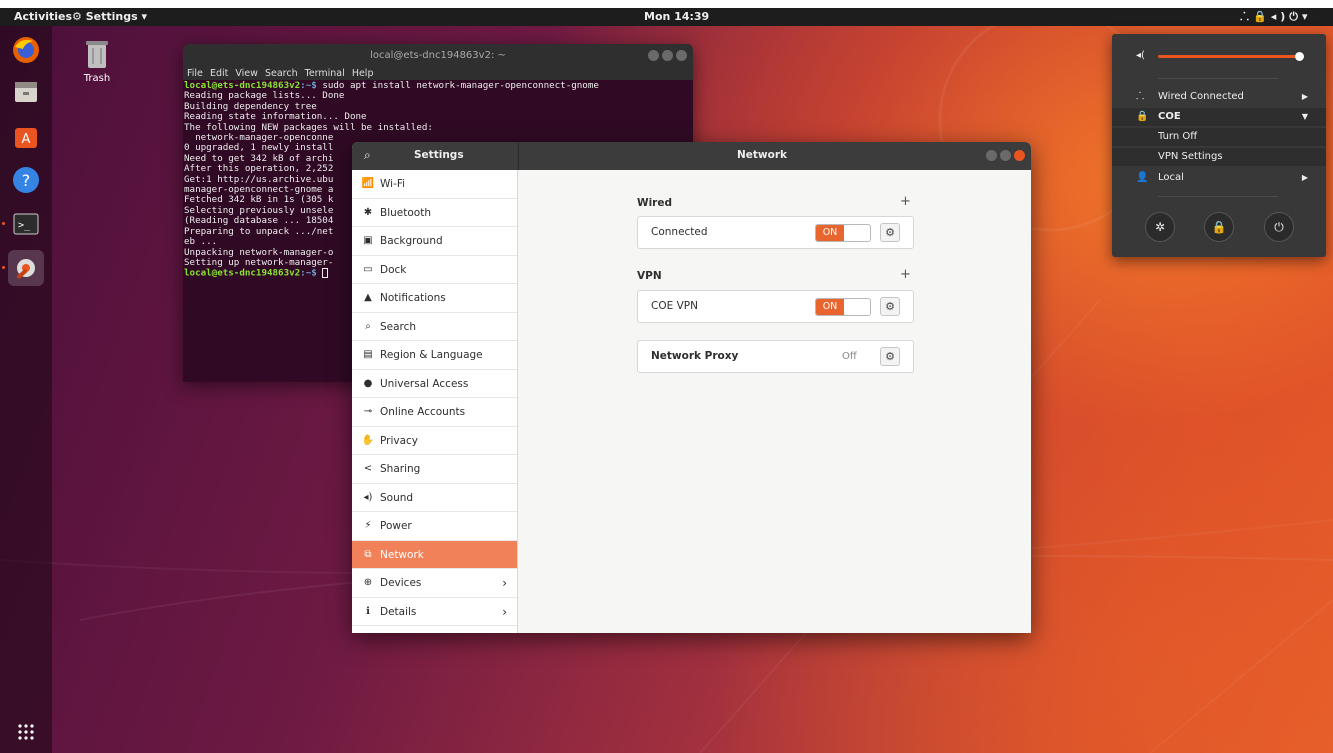 The width and height of the screenshot is (1333, 753). I want to click on lock-button: 🔒, so click(1219, 227).